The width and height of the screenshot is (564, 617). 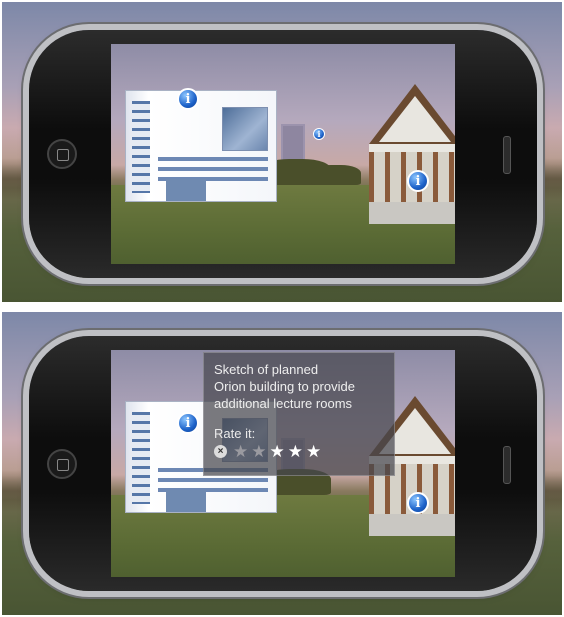 What do you see at coordinates (336, 174) in the screenshot?
I see `tree-line-right` at bounding box center [336, 174].